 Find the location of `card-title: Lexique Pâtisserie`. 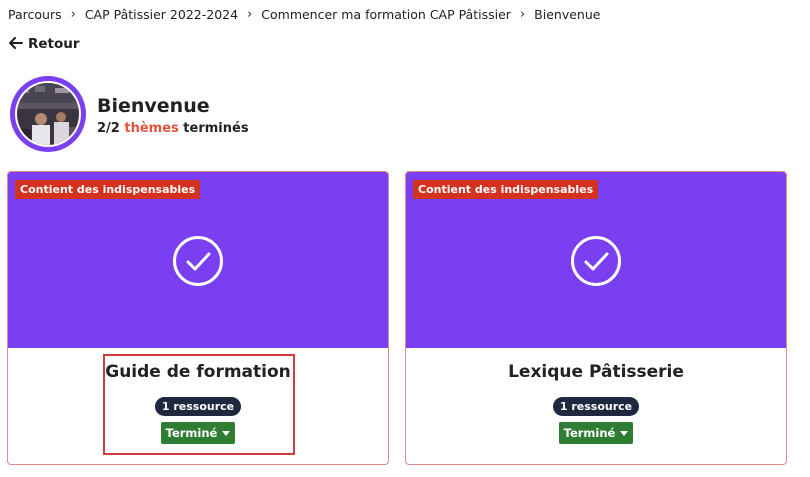

card-title: Lexique Pâtisserie is located at coordinates (596, 372).